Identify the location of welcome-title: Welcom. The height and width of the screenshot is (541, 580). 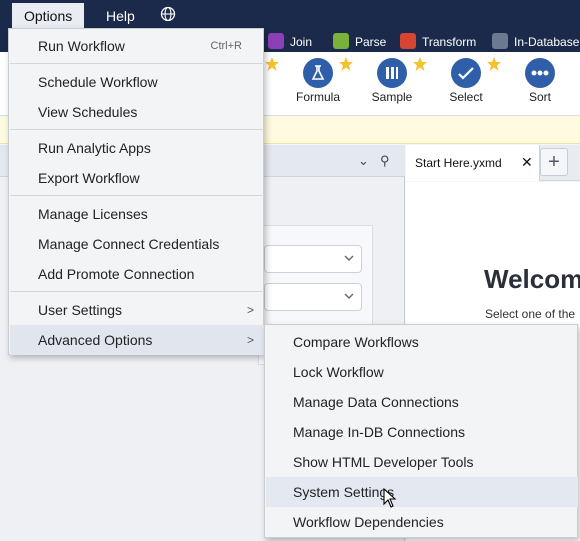
(532, 279).